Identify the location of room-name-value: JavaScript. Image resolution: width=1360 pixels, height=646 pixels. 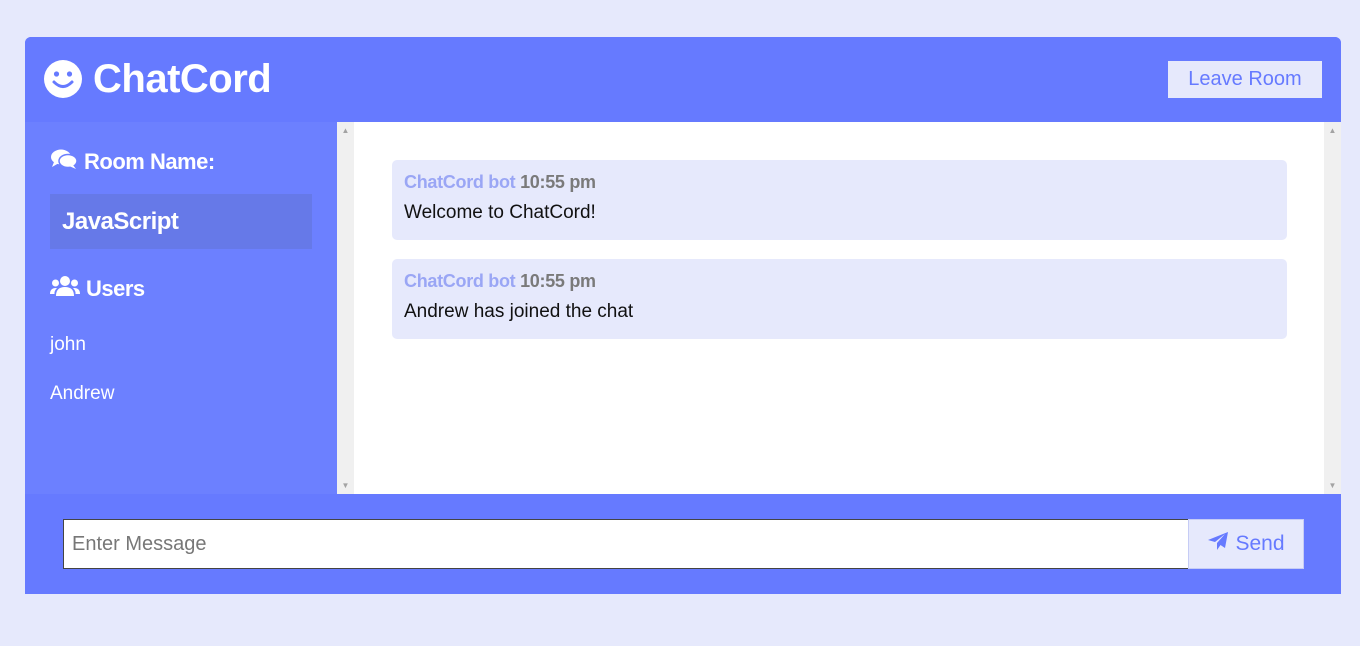
(181, 221).